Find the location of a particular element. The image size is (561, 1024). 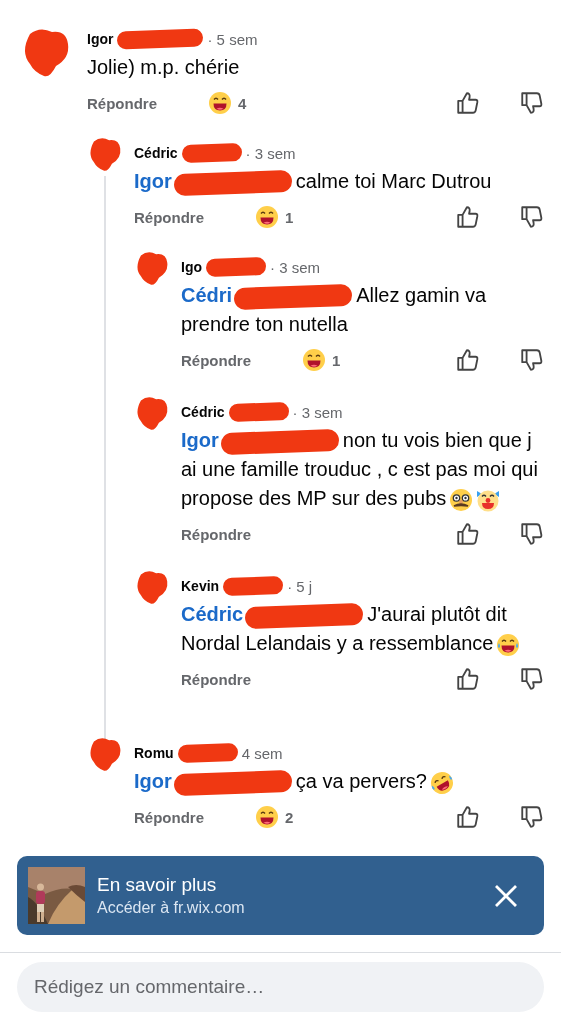

comment-text: Igor non tu vois bien que j ai une famille trouduc , c est pas moi qui propose des MP sur des pubs is located at coordinates (363, 469).